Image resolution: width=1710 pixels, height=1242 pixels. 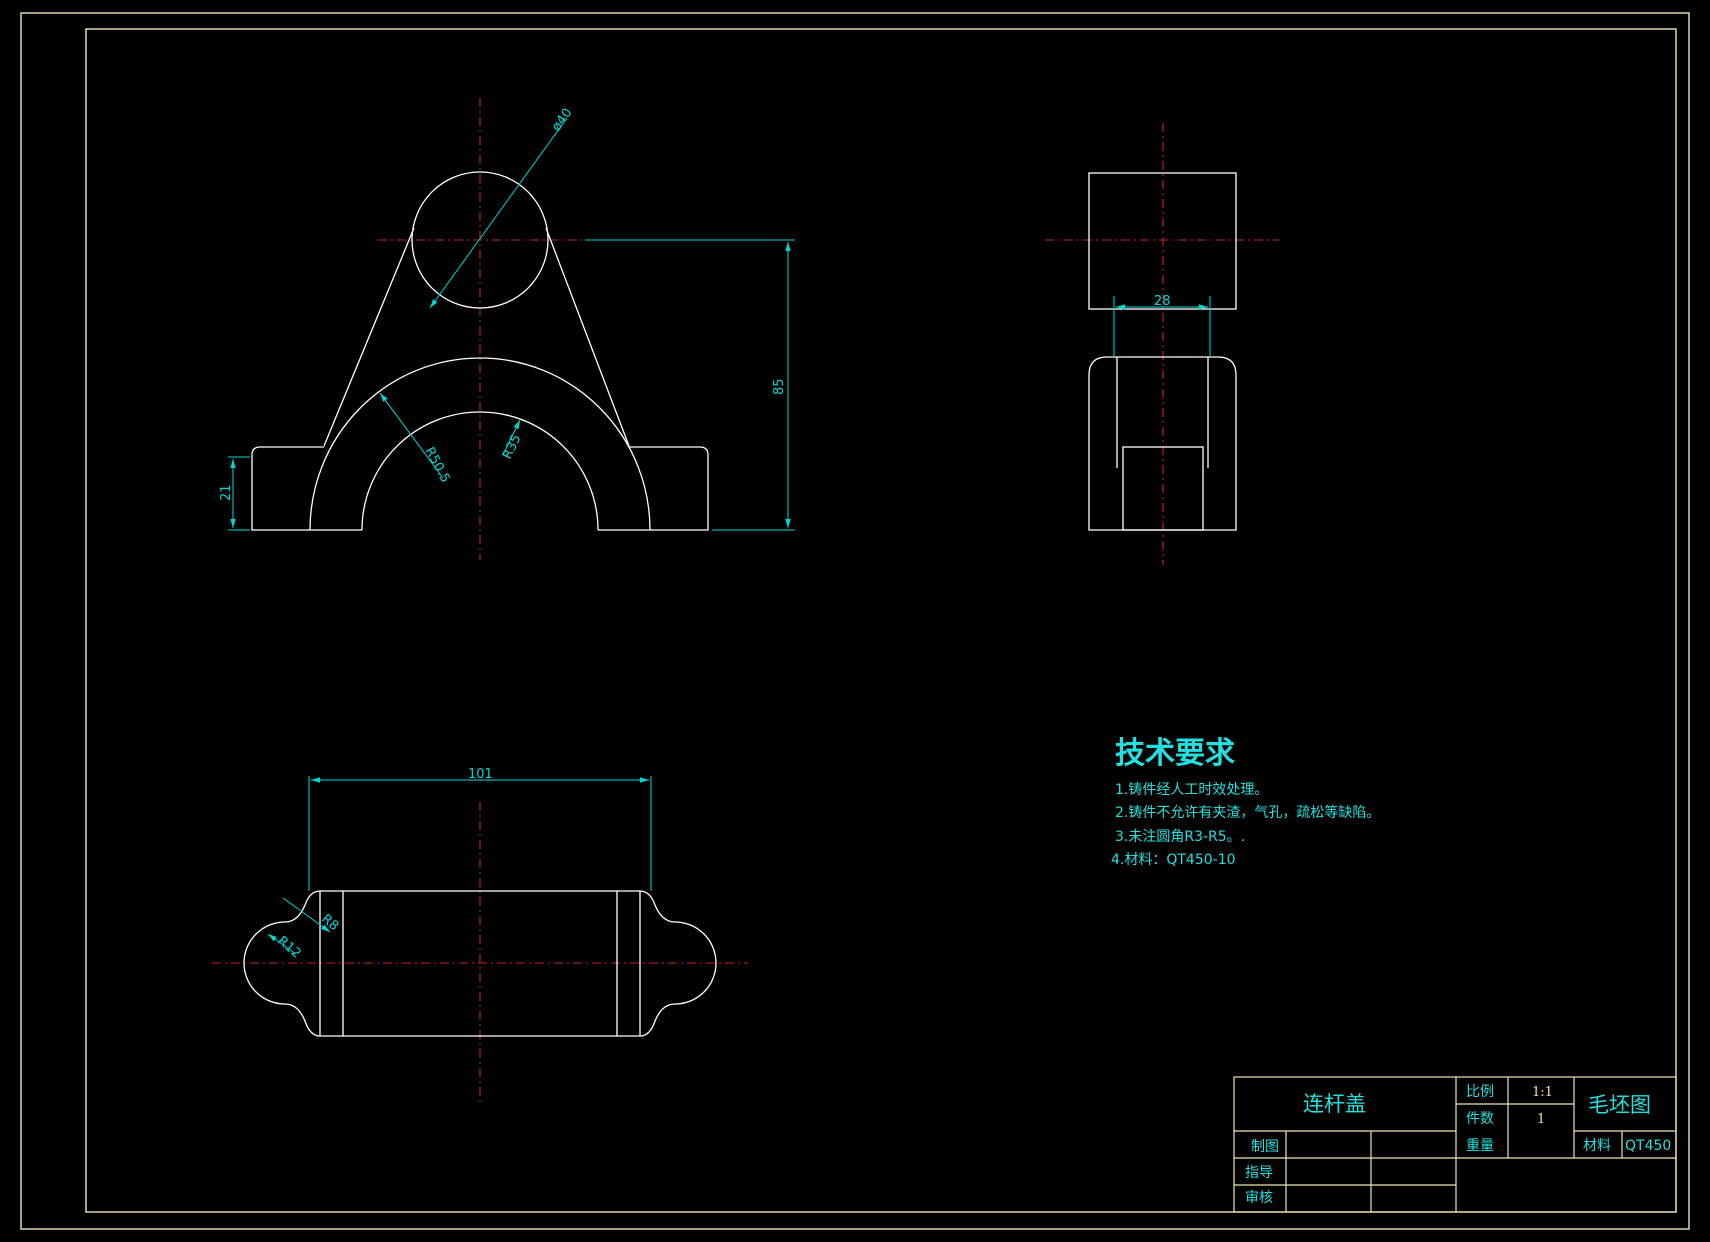 I want to click on part-name: 连杆盖, so click(x=1334, y=1104).